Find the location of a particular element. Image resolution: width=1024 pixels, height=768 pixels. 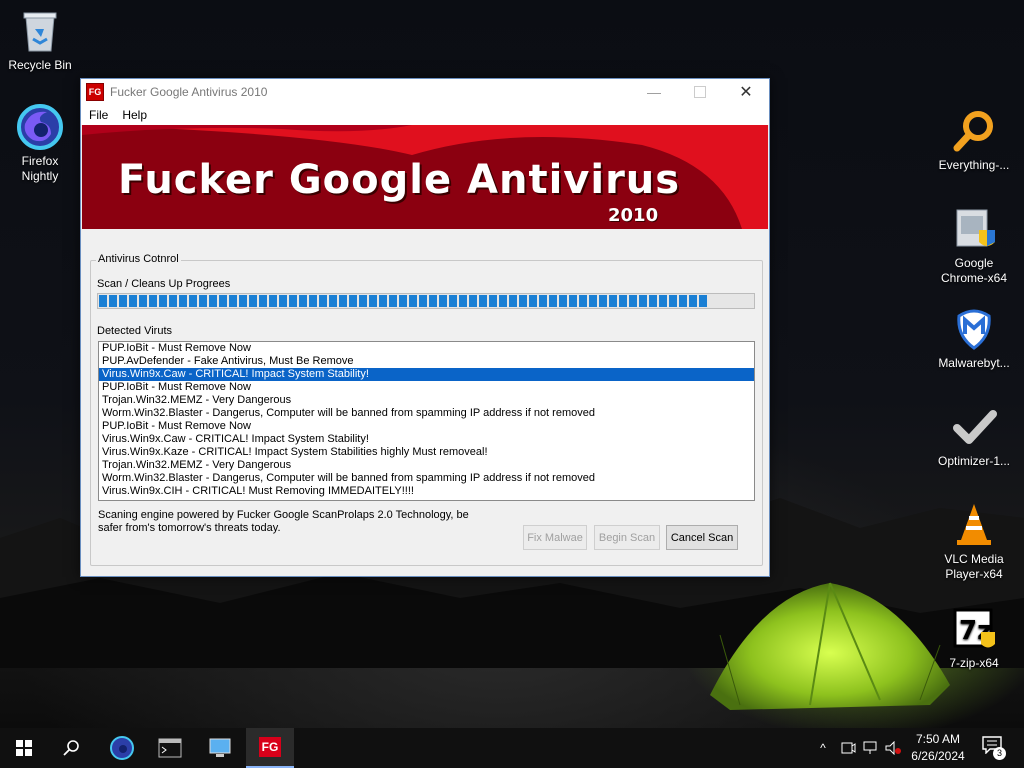

desktop-icon-label: Google is located at coordinates (974, 263).